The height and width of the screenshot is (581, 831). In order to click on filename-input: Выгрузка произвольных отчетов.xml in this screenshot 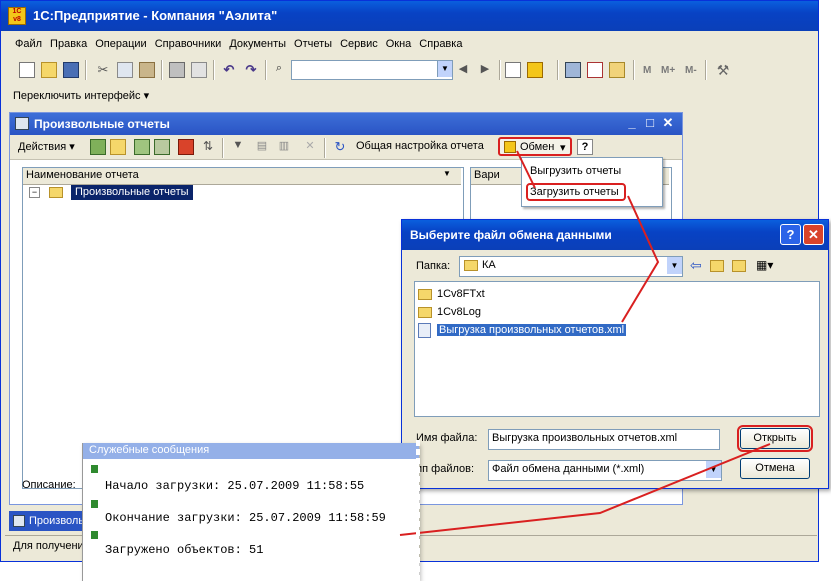, I will do `click(604, 439)`.